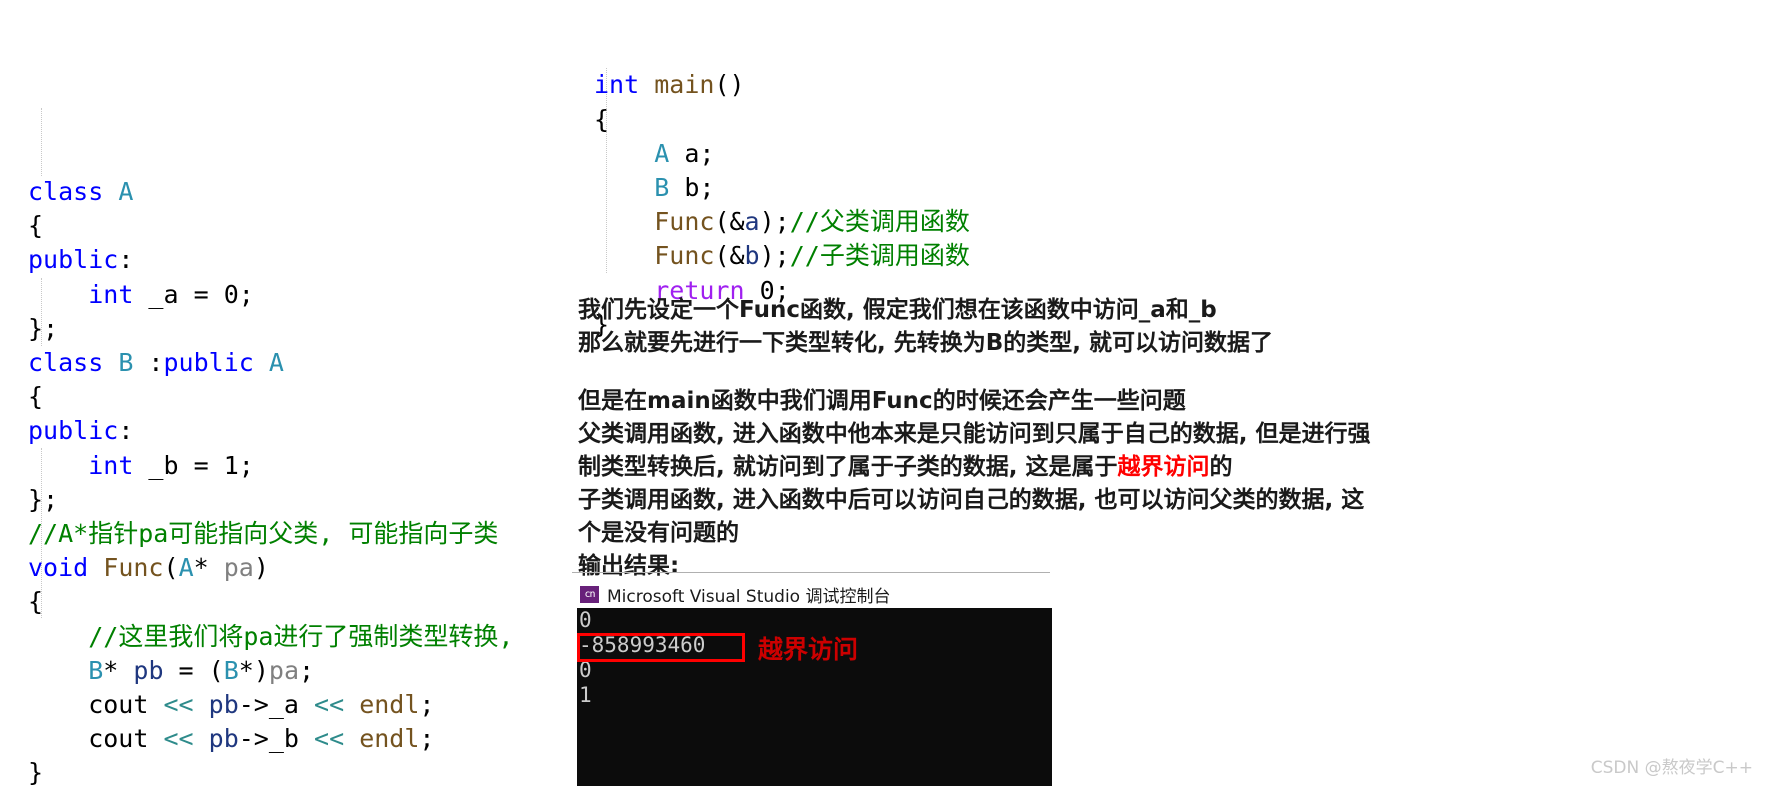 The image size is (1765, 791). I want to click on token: 0, so click(231, 294).